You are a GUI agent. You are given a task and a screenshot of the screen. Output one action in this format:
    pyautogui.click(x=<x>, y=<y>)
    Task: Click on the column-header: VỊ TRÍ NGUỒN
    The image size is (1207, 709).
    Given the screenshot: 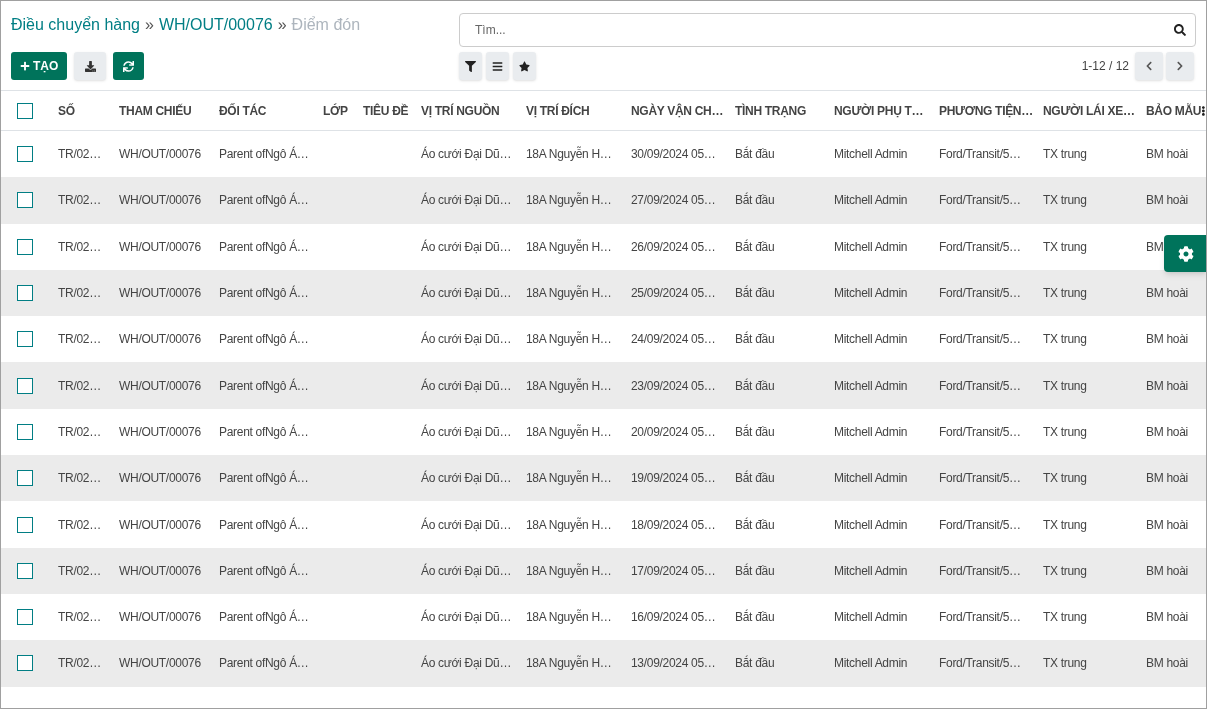 What is the action you would take?
    pyautogui.click(x=460, y=110)
    